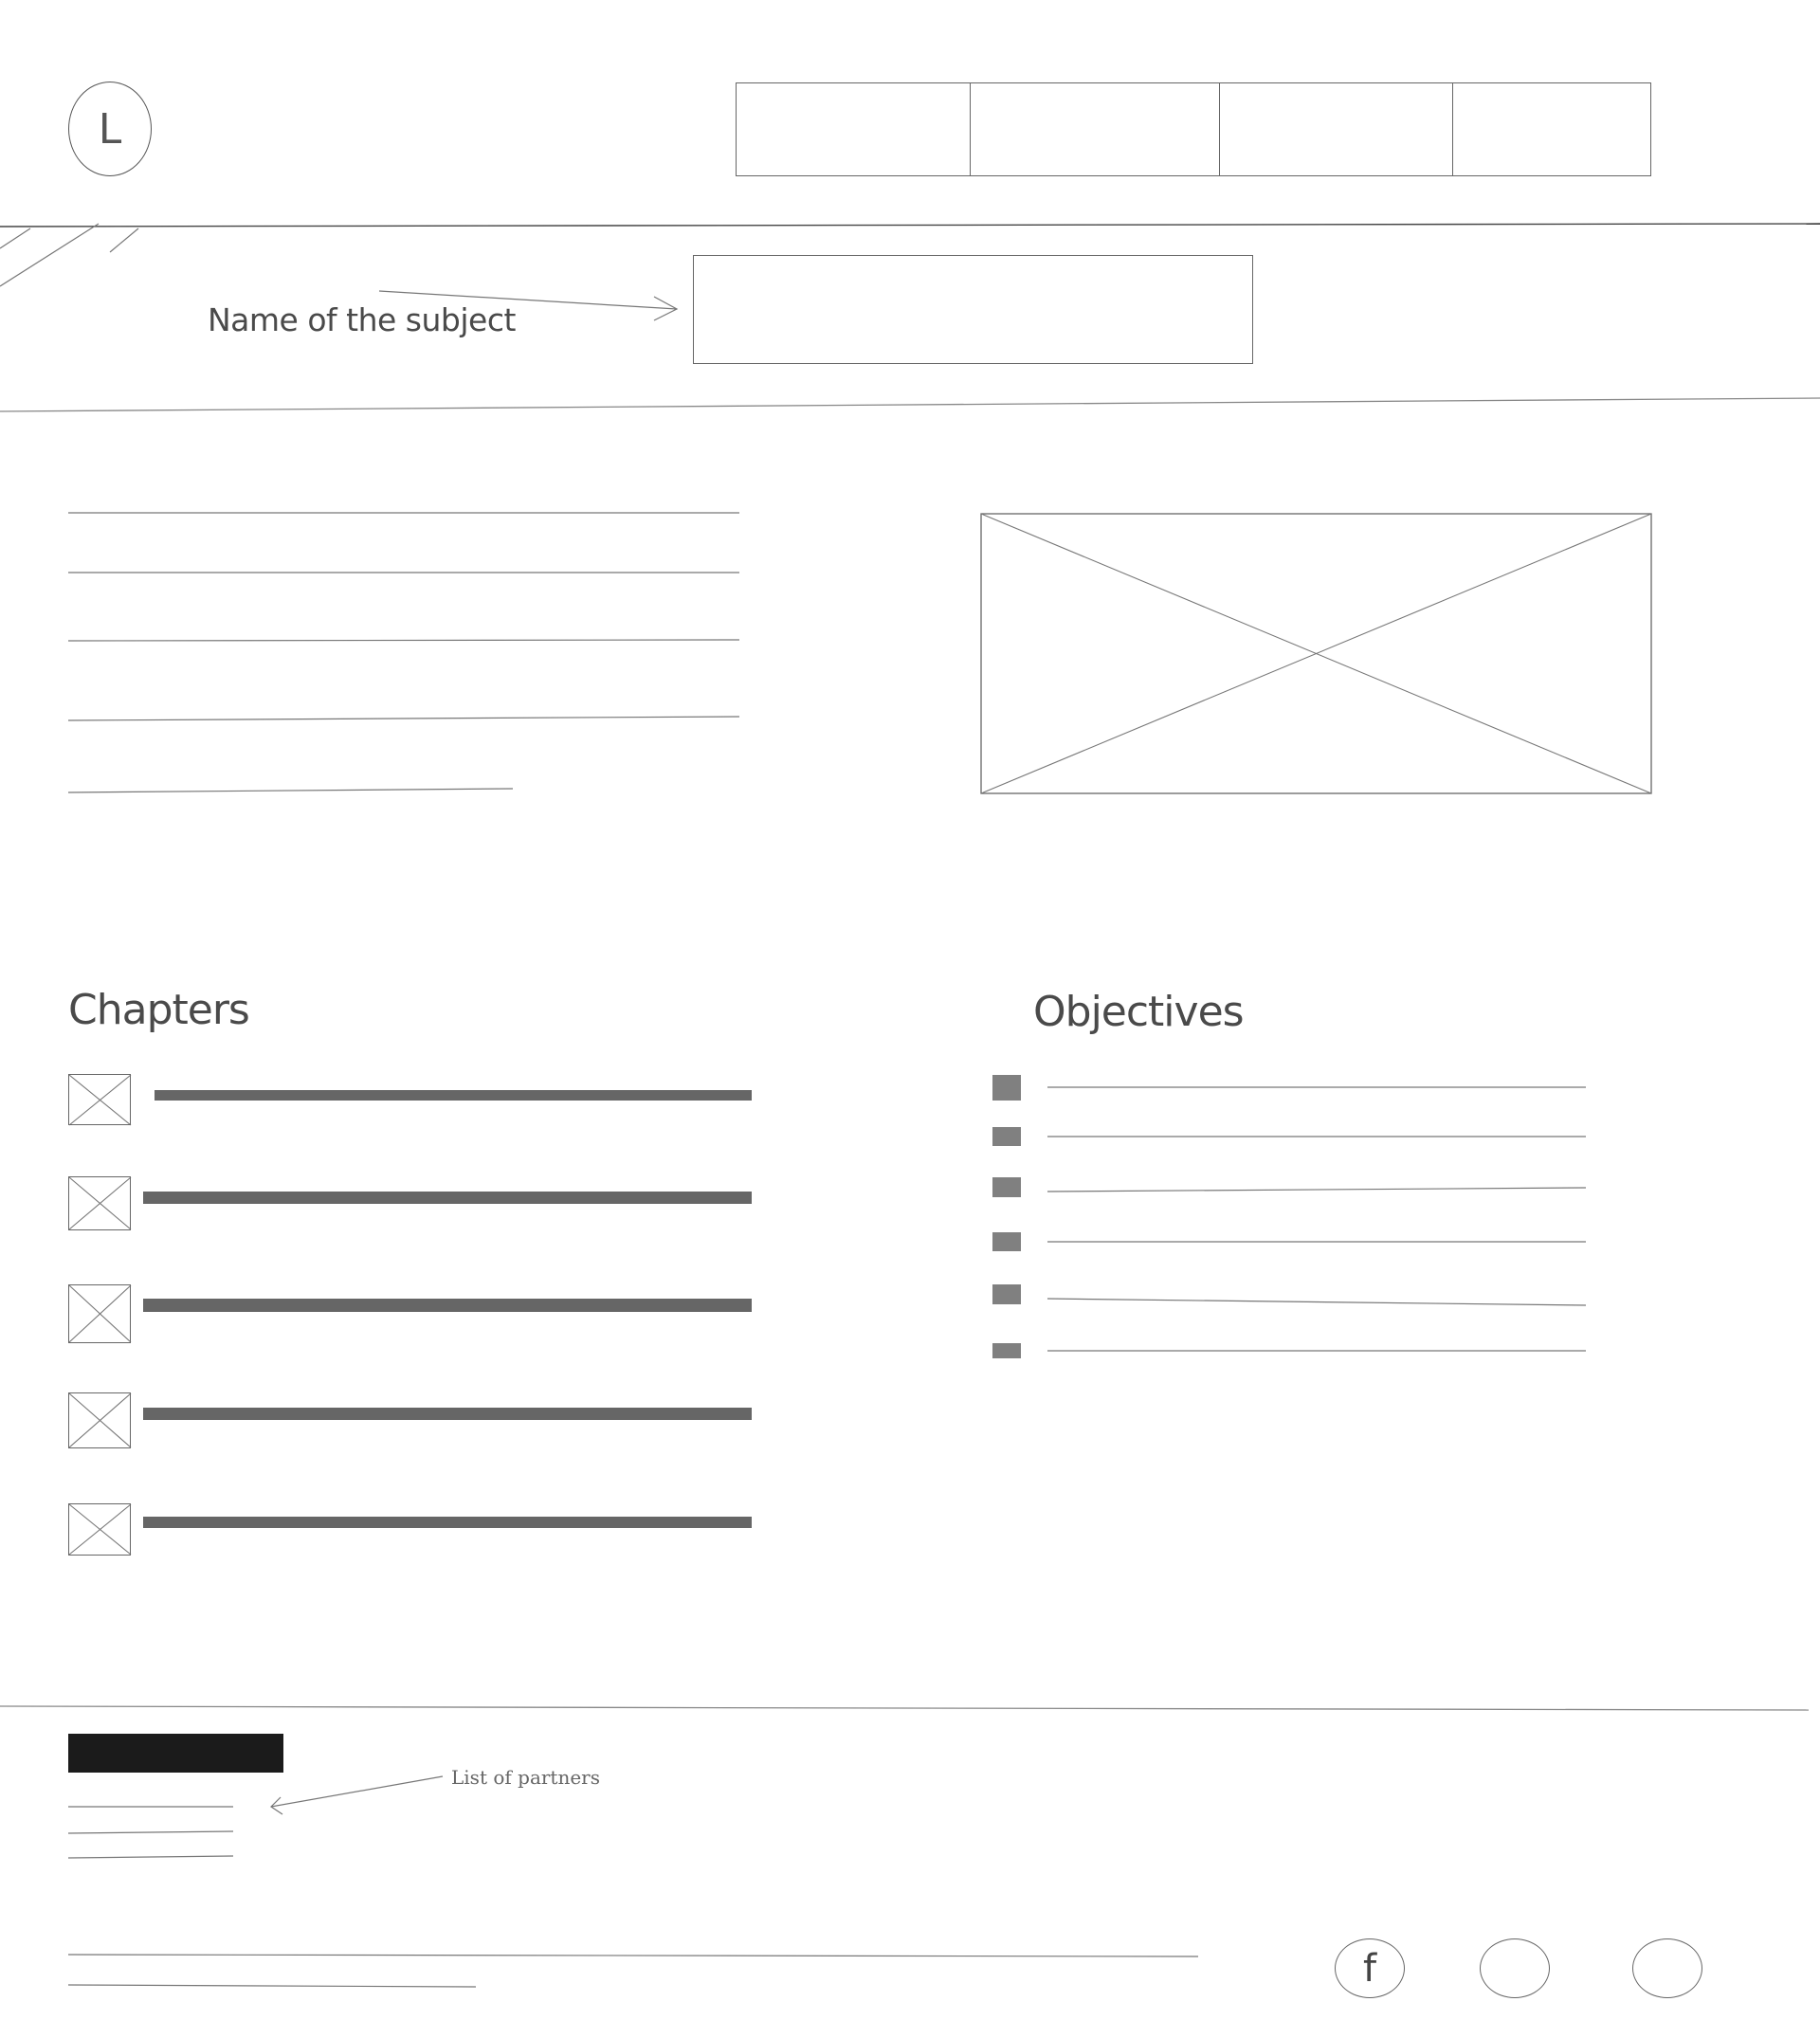  I want to click on subject-label: Name of the subject, so click(362, 319).